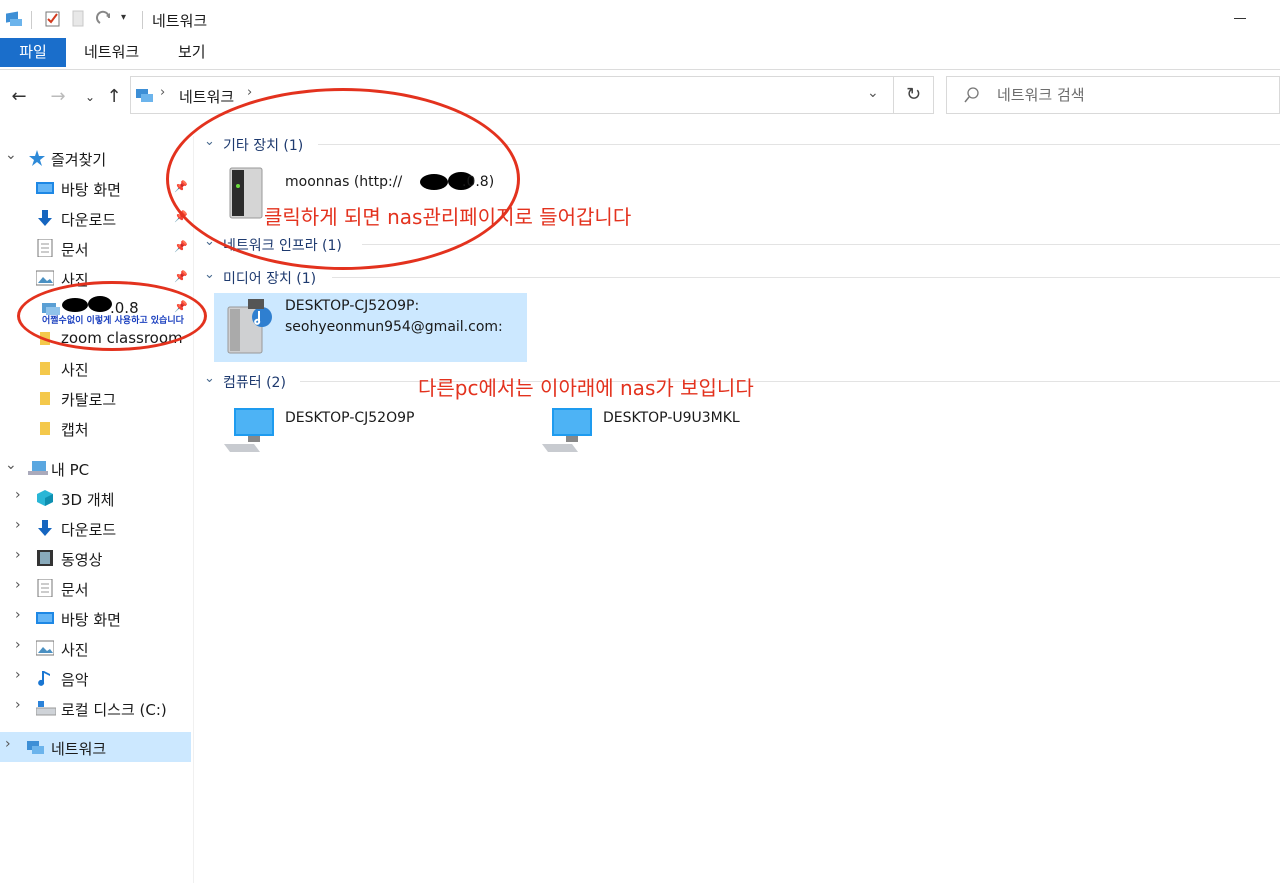  I want to click on sidebar-item-label: 3D 개체, so click(88, 500).